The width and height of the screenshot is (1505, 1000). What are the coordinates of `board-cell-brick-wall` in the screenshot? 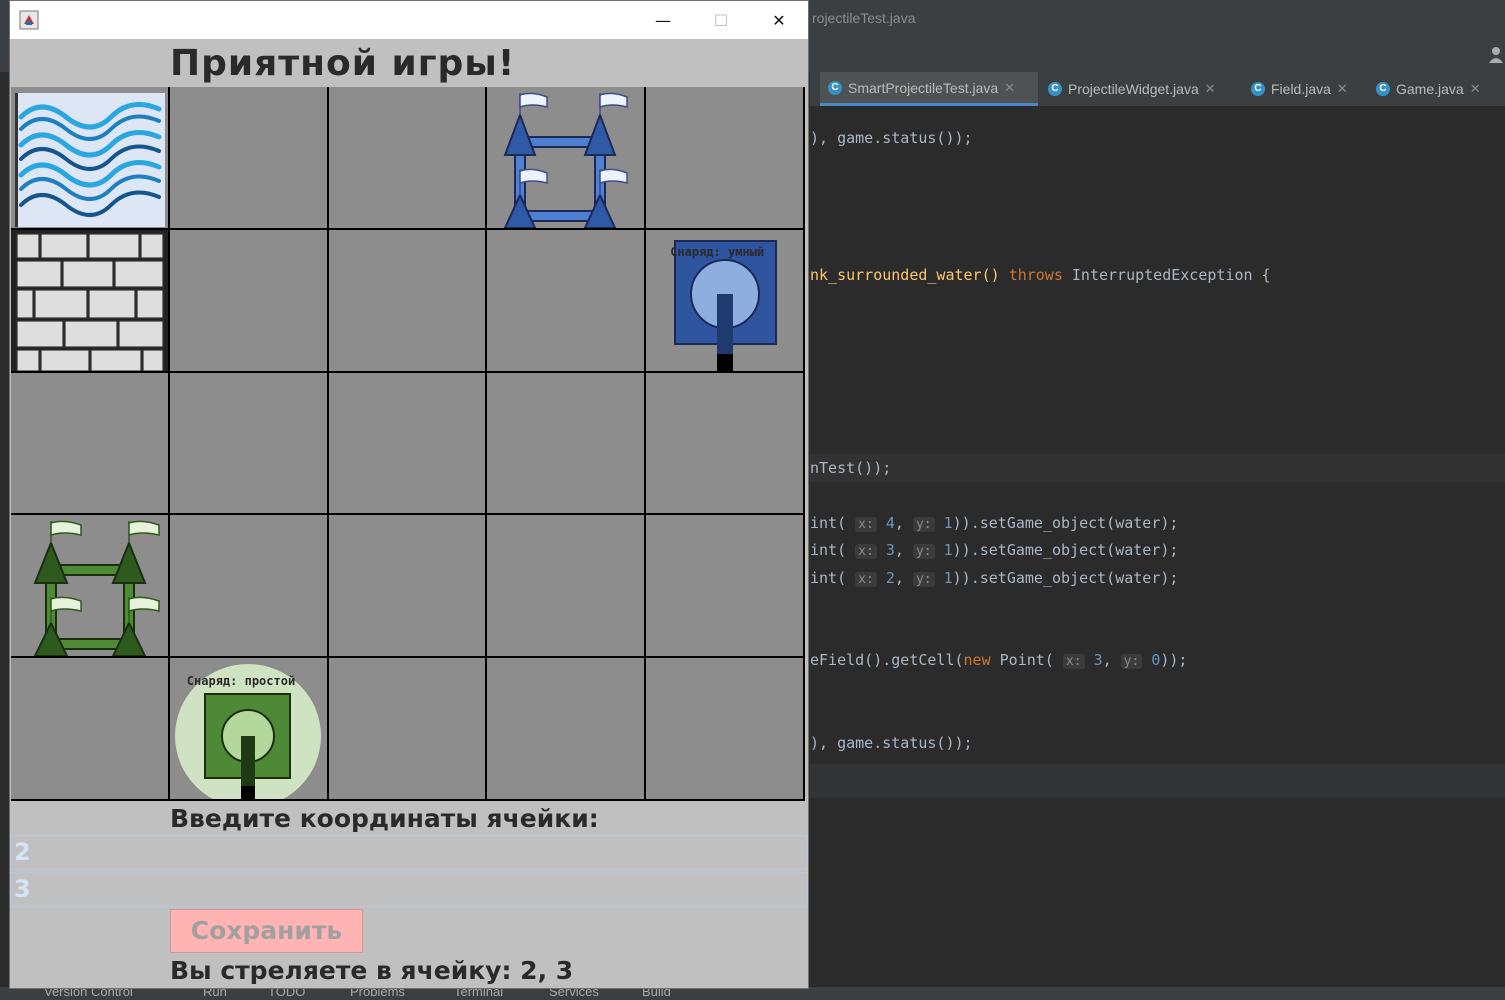 It's located at (89, 300).